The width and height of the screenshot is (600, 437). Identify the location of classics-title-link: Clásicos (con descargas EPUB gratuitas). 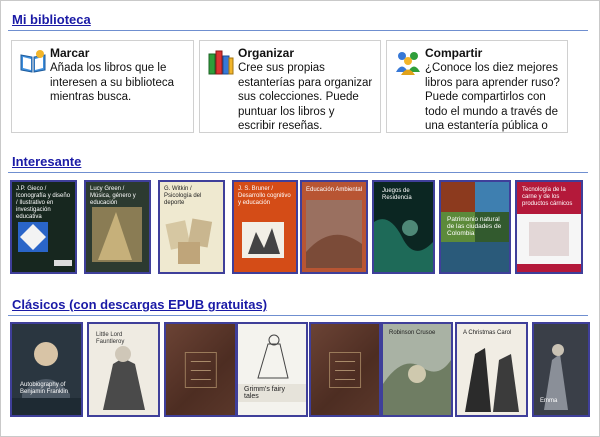
(139, 304).